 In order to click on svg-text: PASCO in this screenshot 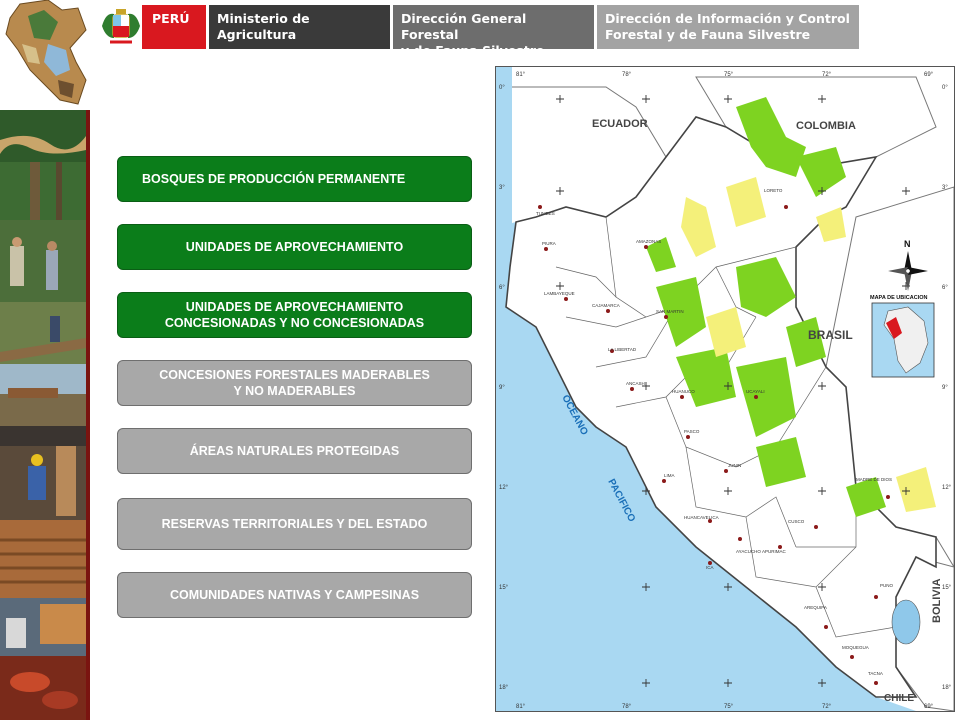, I will do `click(692, 431)`.